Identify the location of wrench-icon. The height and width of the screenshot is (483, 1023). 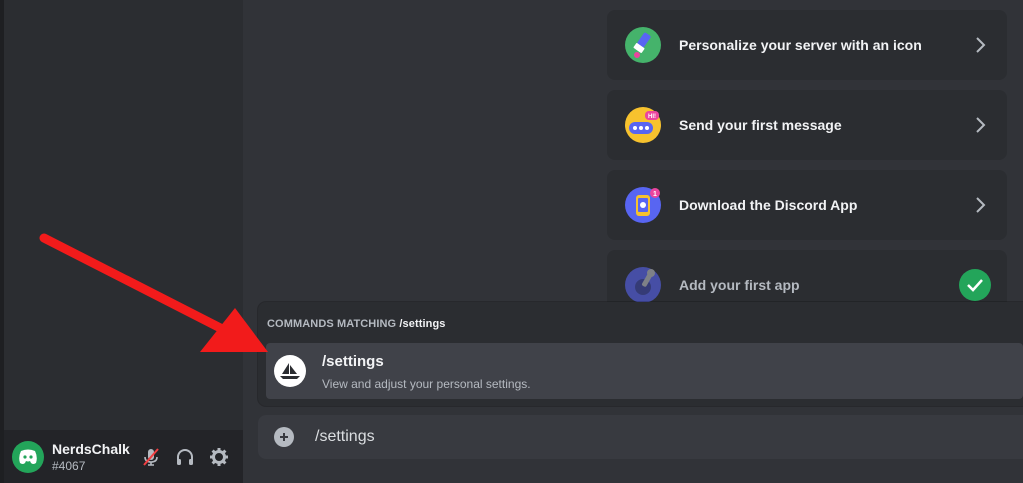
(643, 285).